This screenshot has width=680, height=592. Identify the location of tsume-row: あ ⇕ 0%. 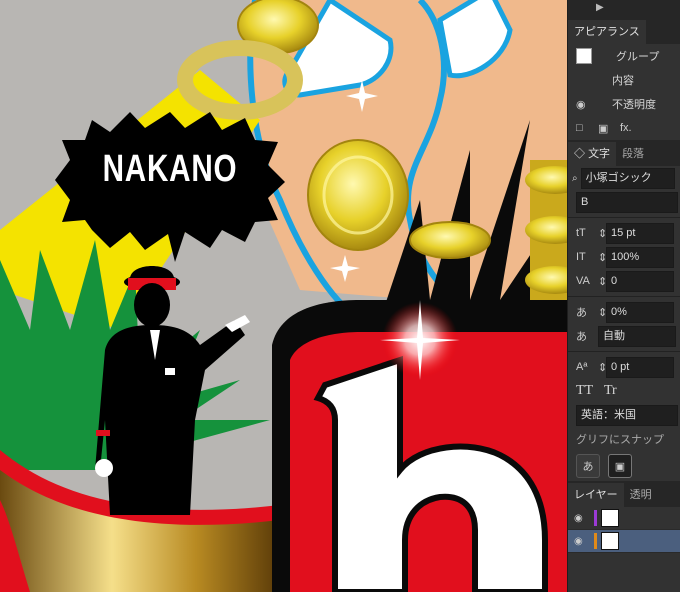
(624, 312).